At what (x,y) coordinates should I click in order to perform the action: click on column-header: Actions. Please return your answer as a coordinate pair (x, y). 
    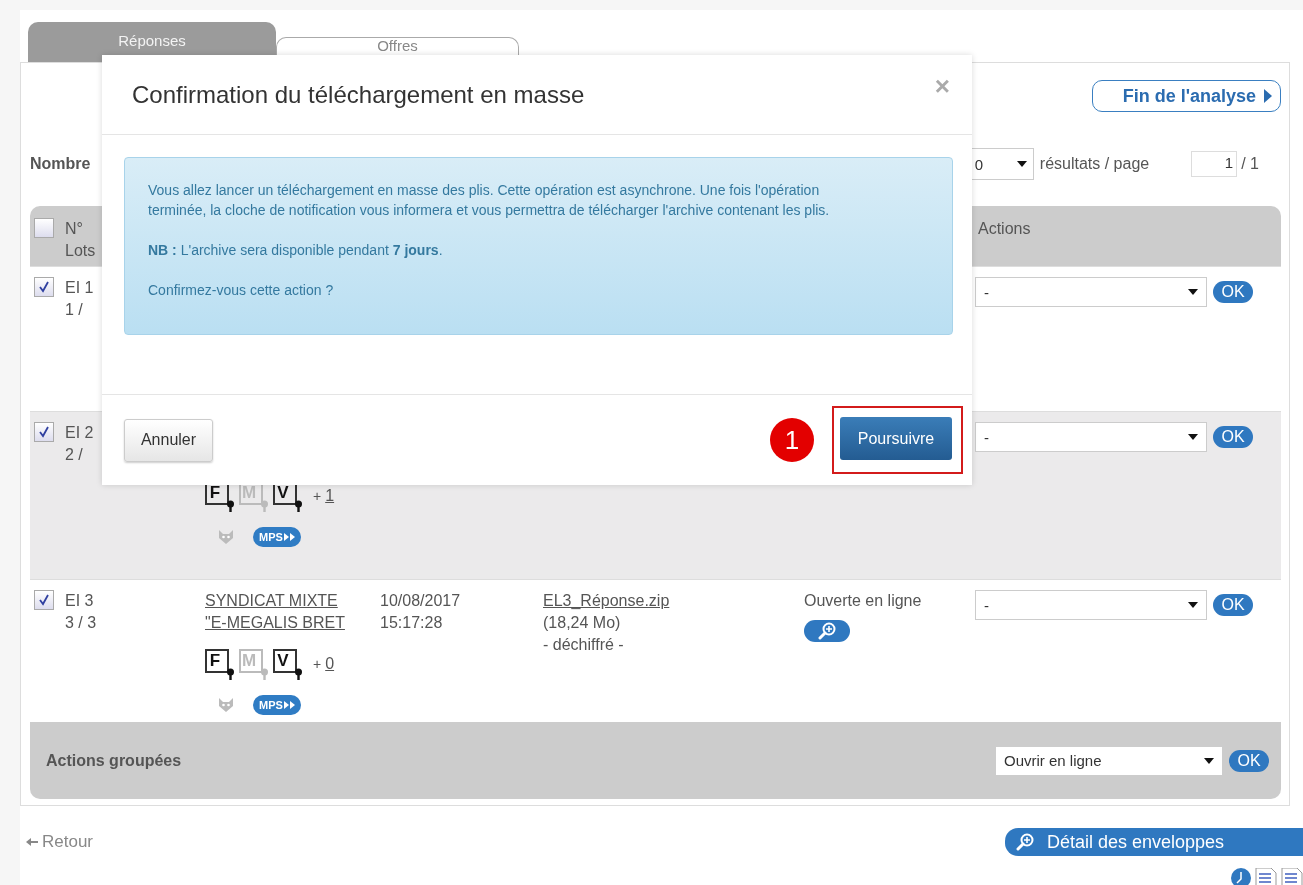
    Looking at the image, I should click on (1004, 229).